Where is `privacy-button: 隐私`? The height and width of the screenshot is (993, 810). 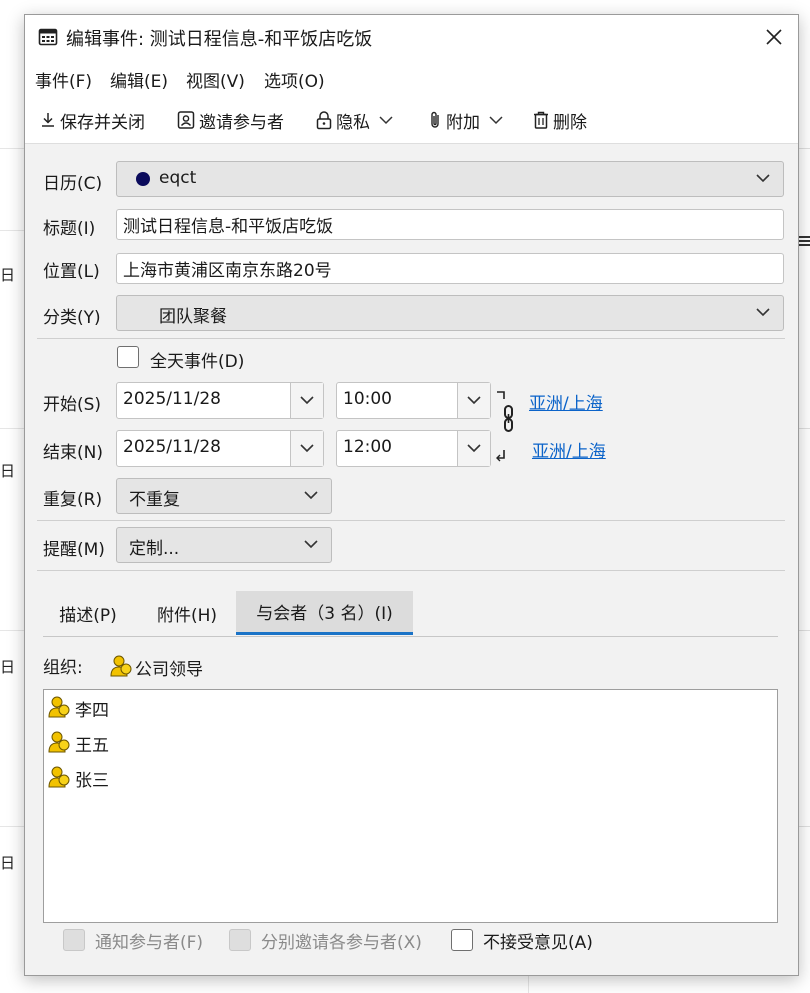 privacy-button: 隐私 is located at coordinates (356, 120).